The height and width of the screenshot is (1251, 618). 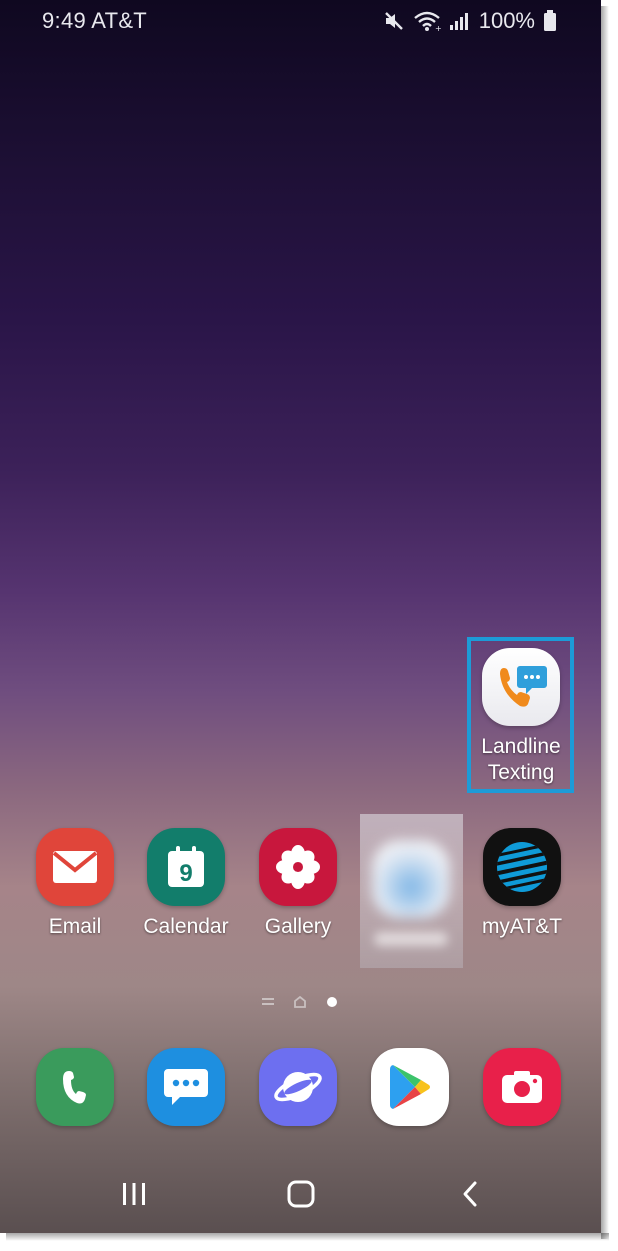 I want to click on dock-camera, so click(x=522, y=1087).